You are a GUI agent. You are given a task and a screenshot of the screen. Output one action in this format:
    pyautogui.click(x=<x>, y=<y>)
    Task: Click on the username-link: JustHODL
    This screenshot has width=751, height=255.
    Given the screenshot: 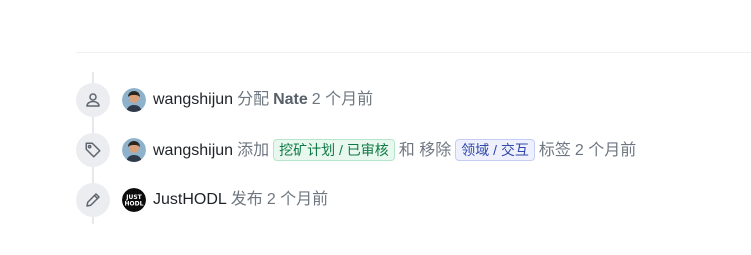 What is the action you would take?
    pyautogui.click(x=190, y=199)
    